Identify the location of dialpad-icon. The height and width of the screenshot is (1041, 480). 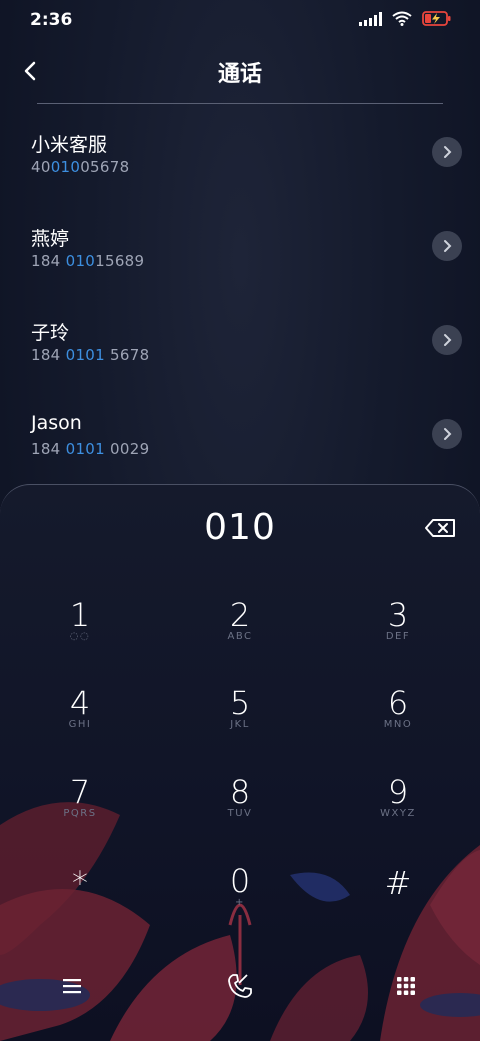
(406, 986).